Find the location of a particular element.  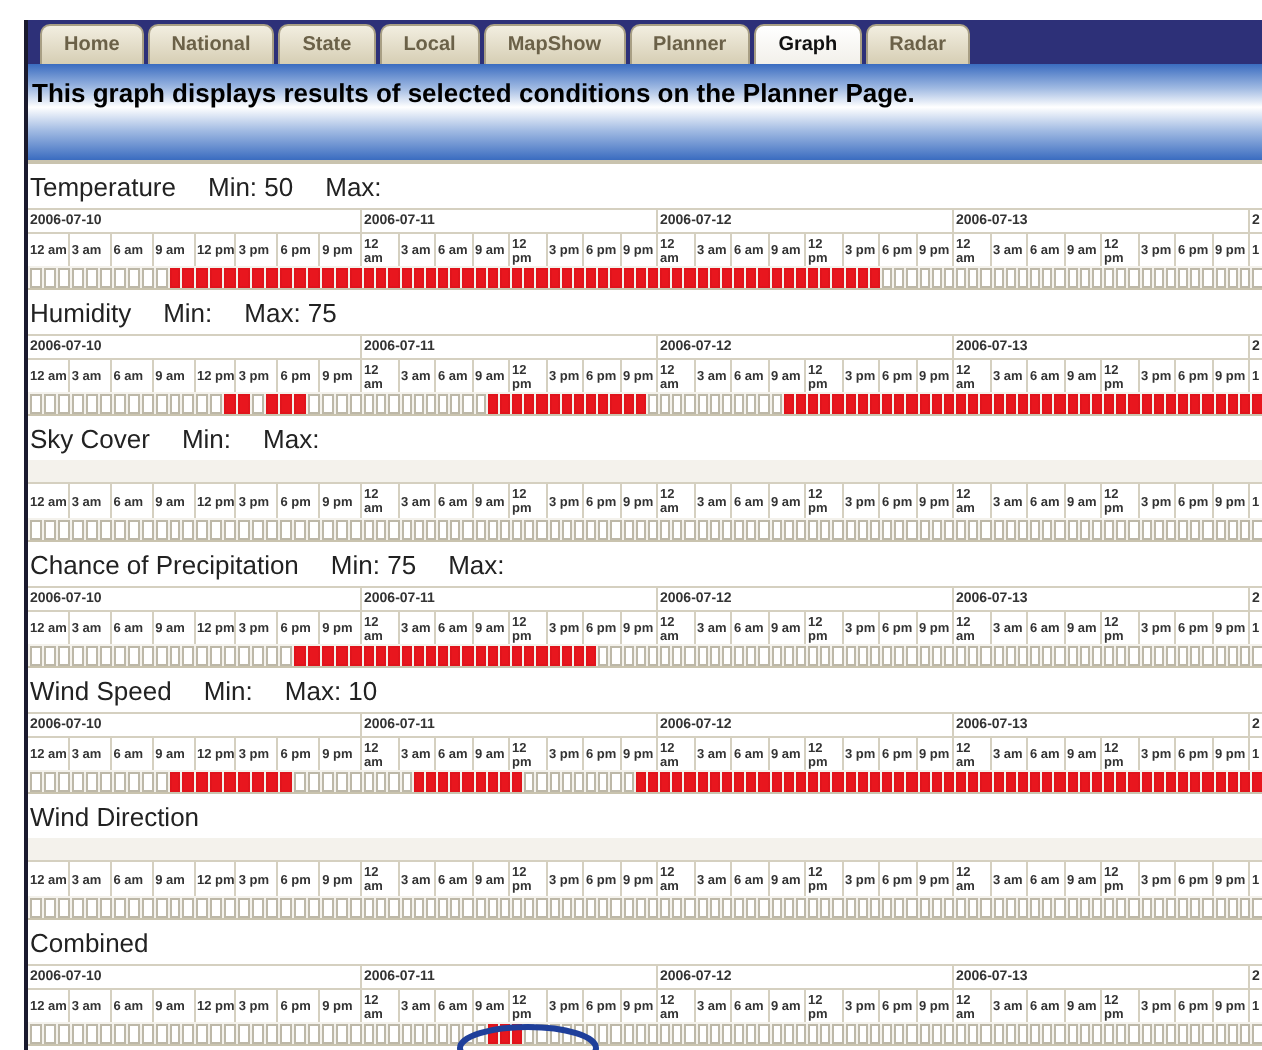

nav-tab: State is located at coordinates (327, 44).